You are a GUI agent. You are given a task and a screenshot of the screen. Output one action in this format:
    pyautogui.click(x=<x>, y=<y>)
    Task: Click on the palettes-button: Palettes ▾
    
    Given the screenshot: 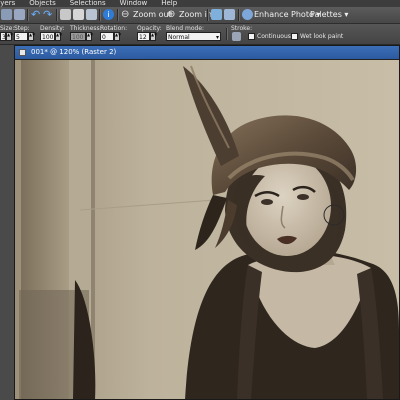 What is the action you would take?
    pyautogui.click(x=329, y=15)
    